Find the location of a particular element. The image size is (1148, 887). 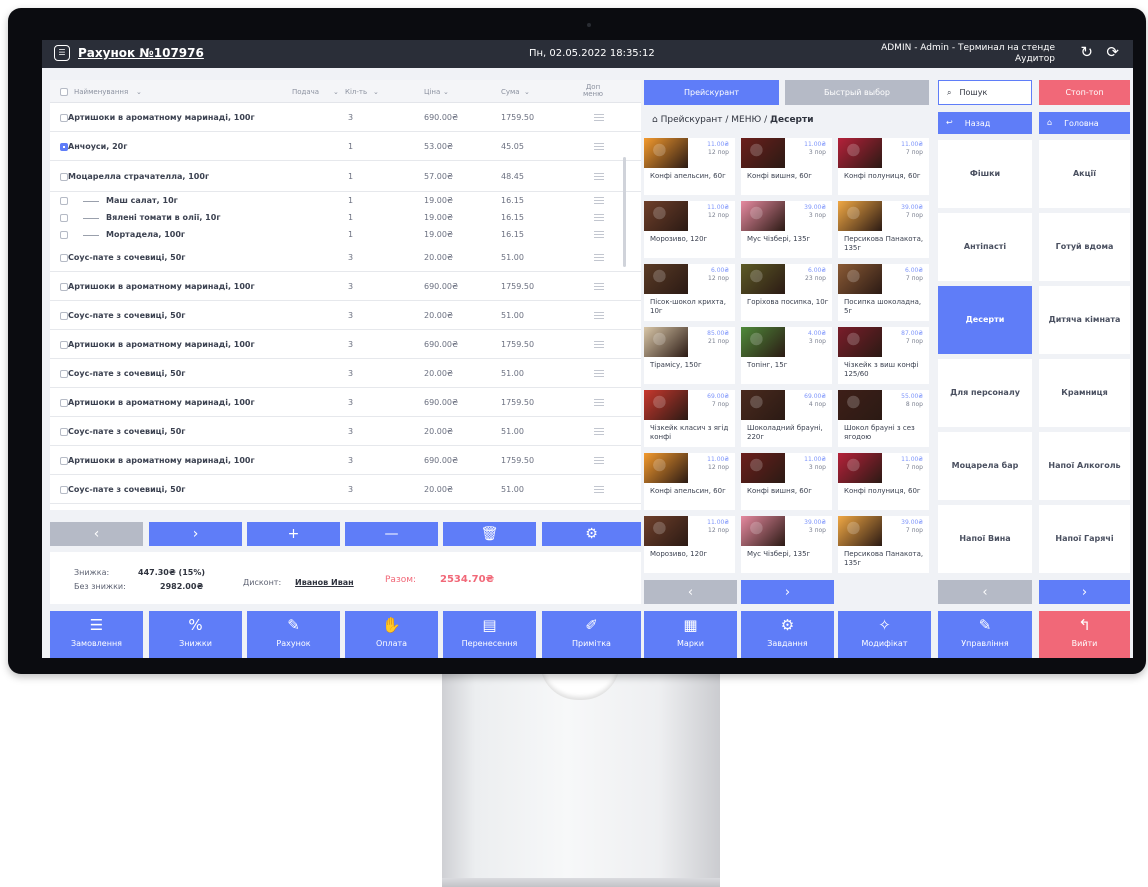

action-exit-button: ↰ Вийти is located at coordinates (1084, 634).